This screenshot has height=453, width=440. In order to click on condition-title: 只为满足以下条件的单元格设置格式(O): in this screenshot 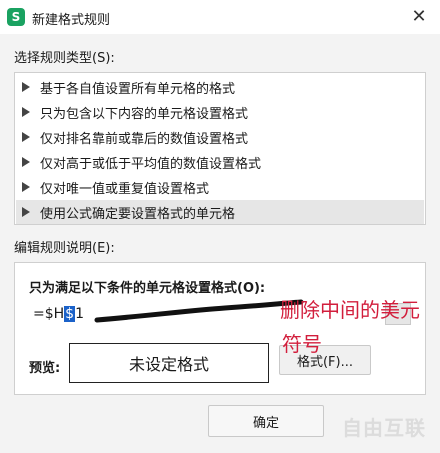, I will do `click(147, 288)`.